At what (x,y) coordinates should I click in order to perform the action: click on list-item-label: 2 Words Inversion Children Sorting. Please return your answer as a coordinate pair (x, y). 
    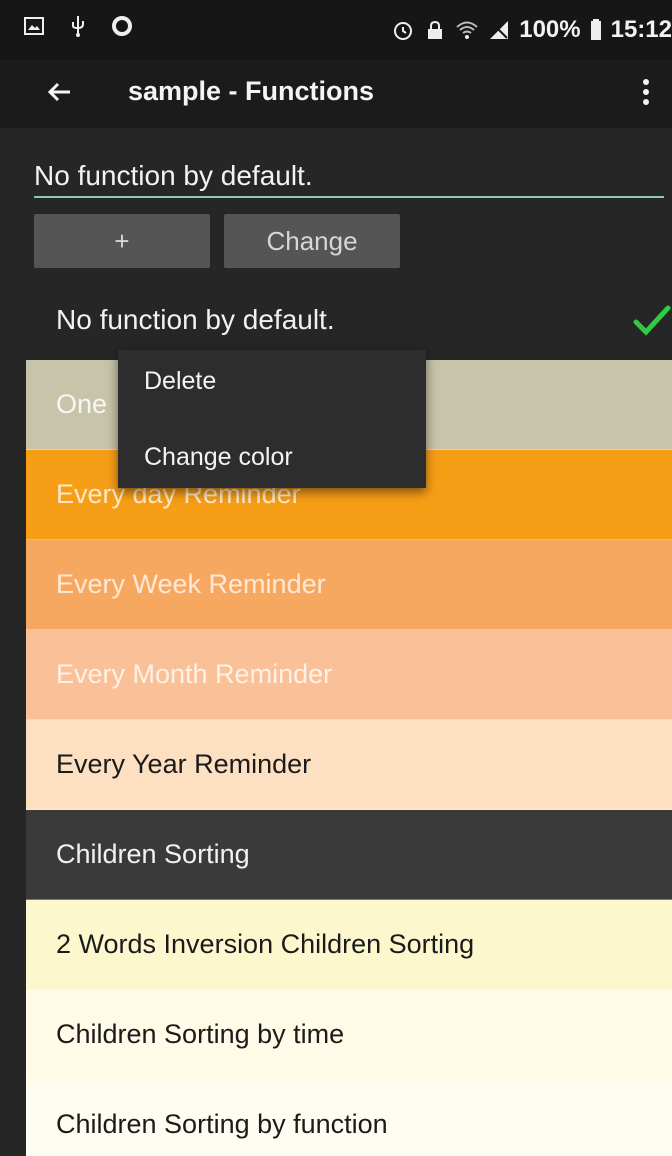
    Looking at the image, I should click on (265, 944).